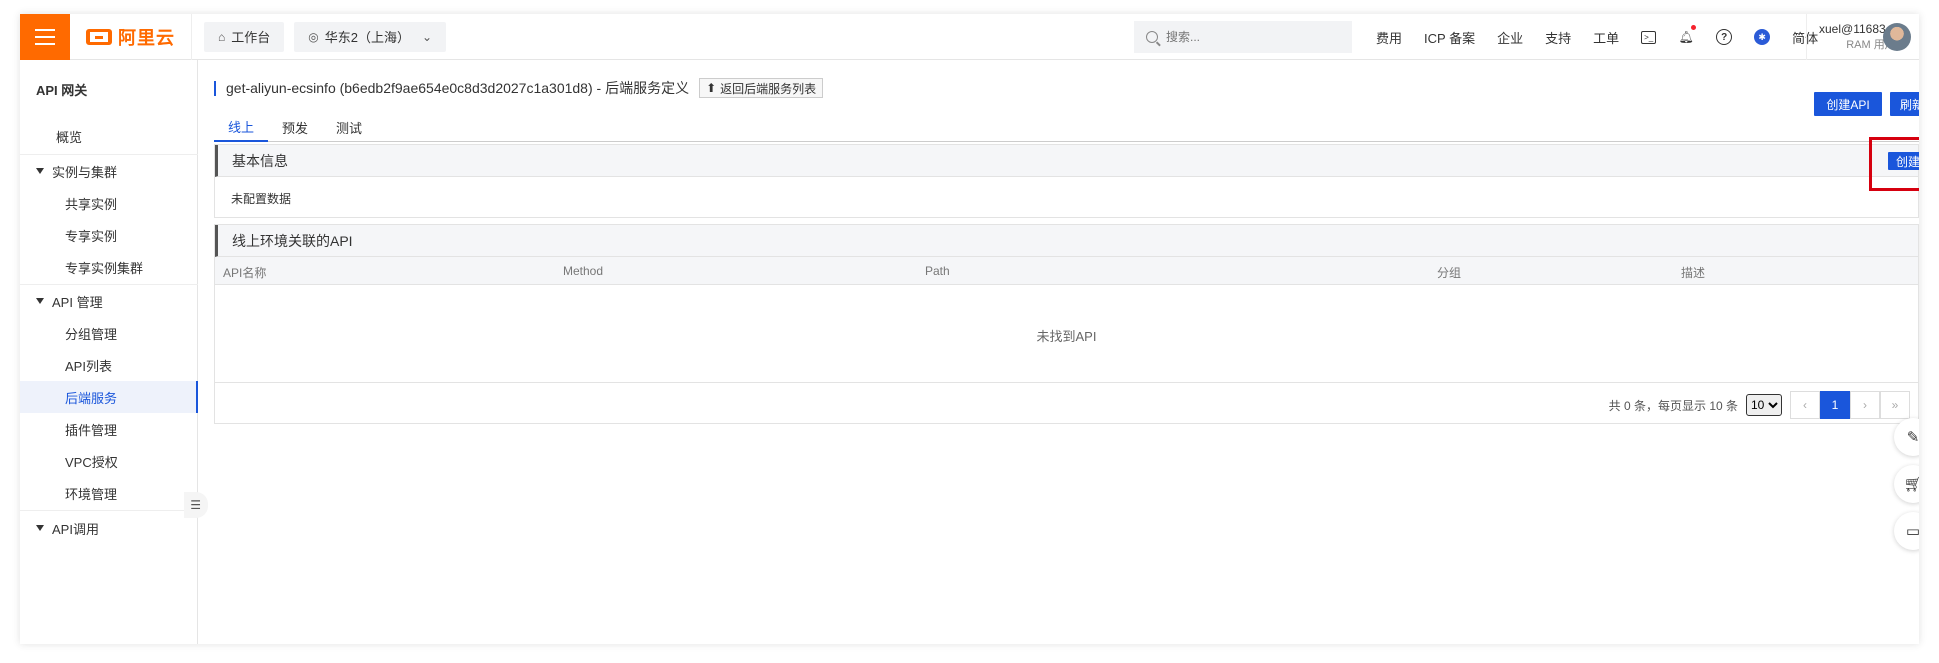  I want to click on sidebar-item-overview: 概览, so click(109, 136).